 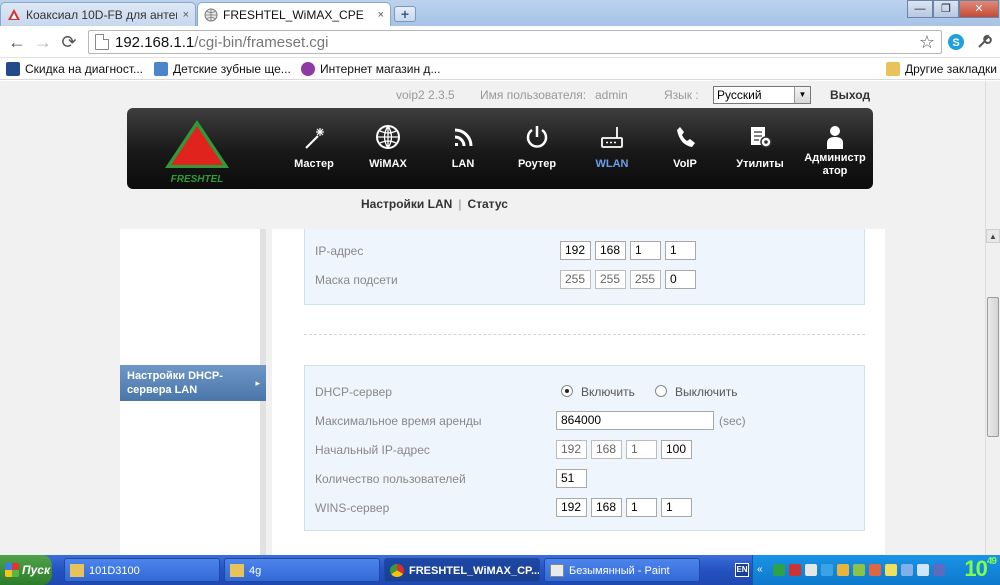 What do you see at coordinates (612, 148) in the screenshot?
I see `nav-wlan: WLAN` at bounding box center [612, 148].